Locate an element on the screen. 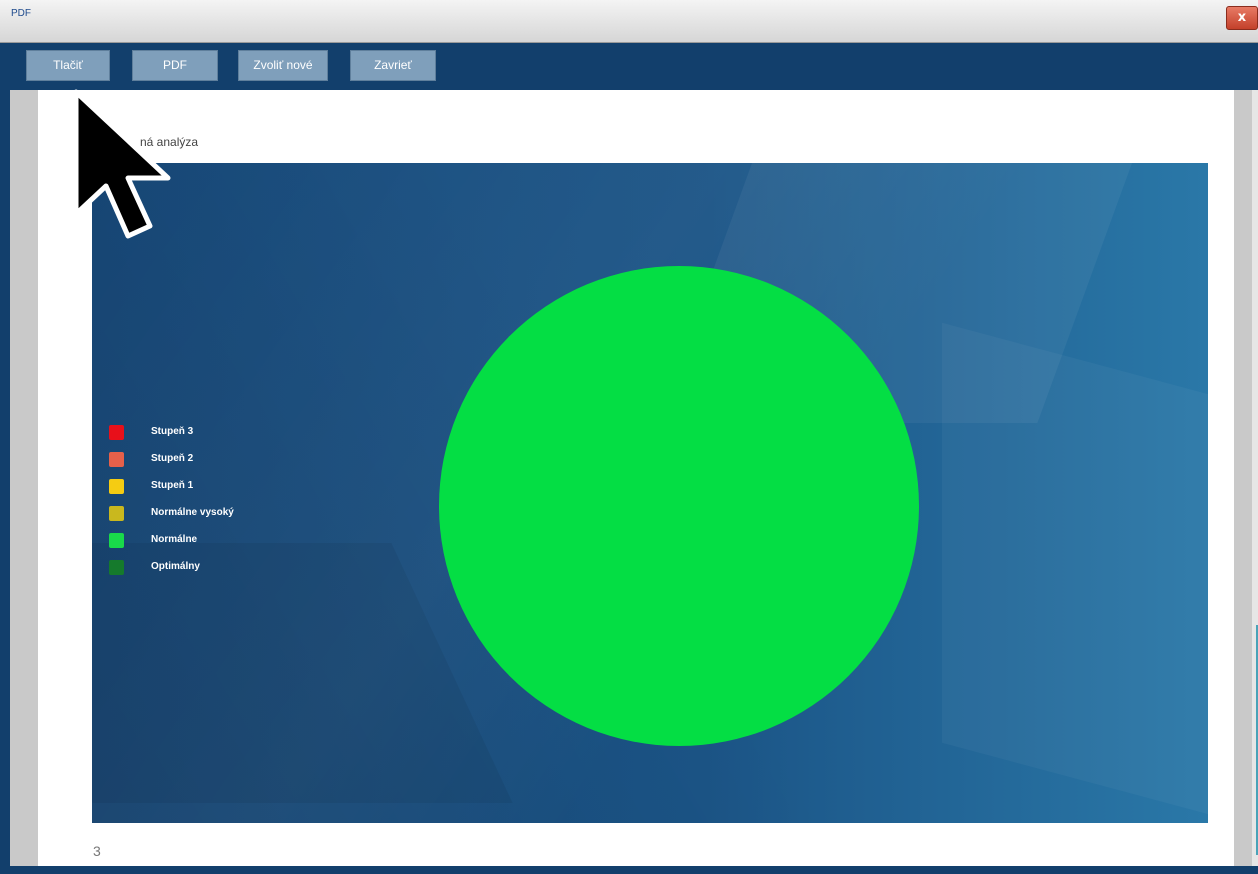 Image resolution: width=1258 pixels, height=874 pixels. legend-label: Optimálny is located at coordinates (175, 566).